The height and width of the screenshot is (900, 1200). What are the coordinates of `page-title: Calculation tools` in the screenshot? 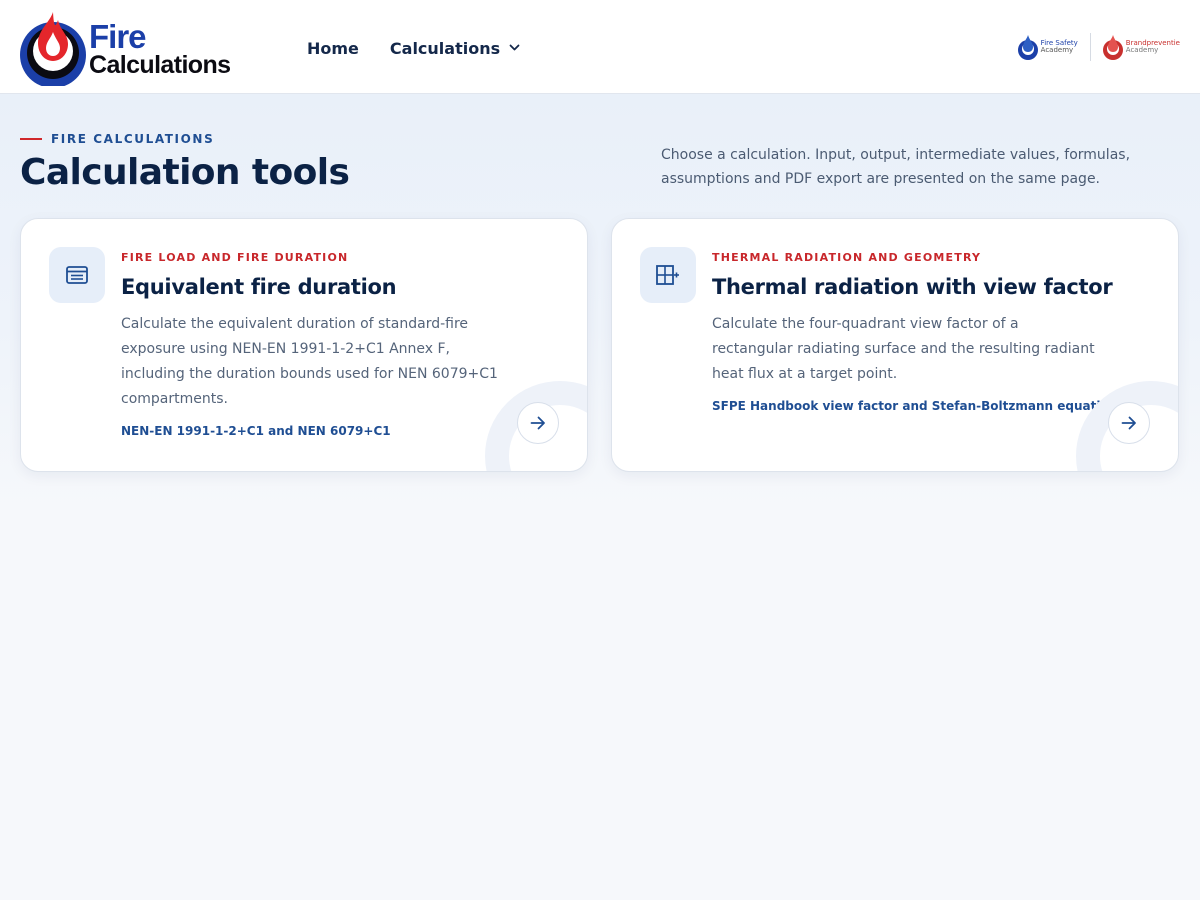 It's located at (185, 172).